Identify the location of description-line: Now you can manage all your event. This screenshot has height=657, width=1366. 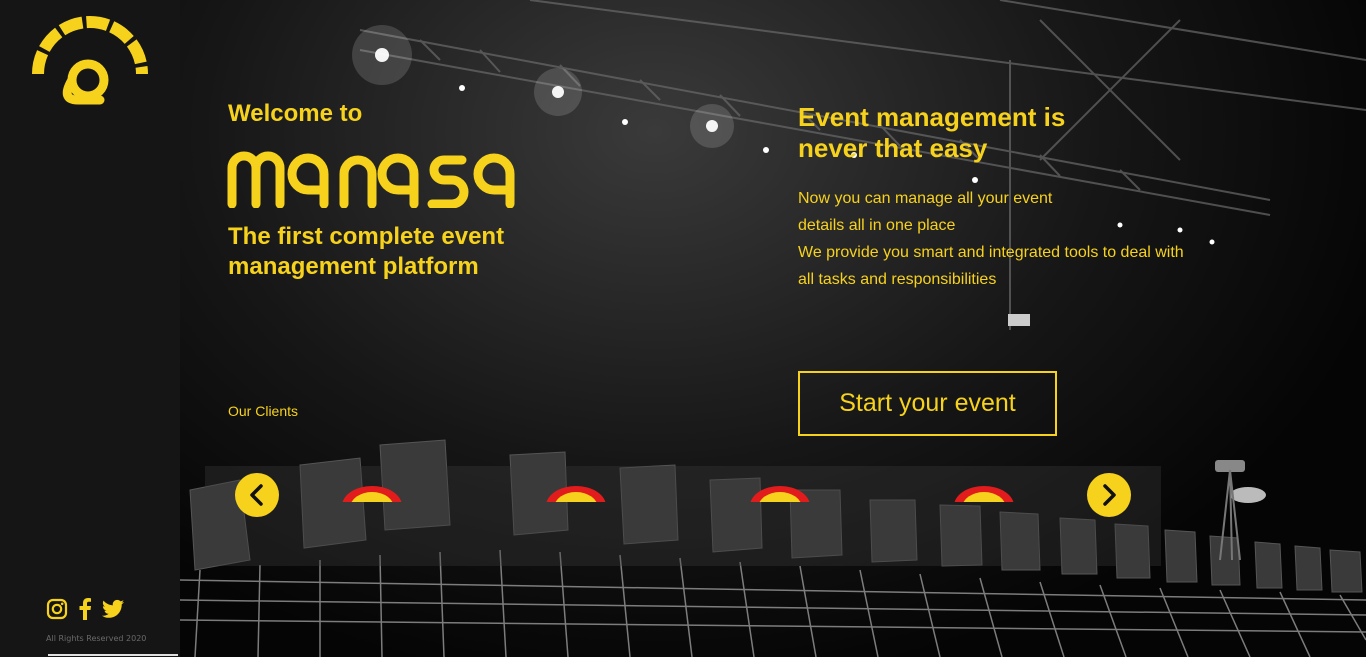
(925, 198).